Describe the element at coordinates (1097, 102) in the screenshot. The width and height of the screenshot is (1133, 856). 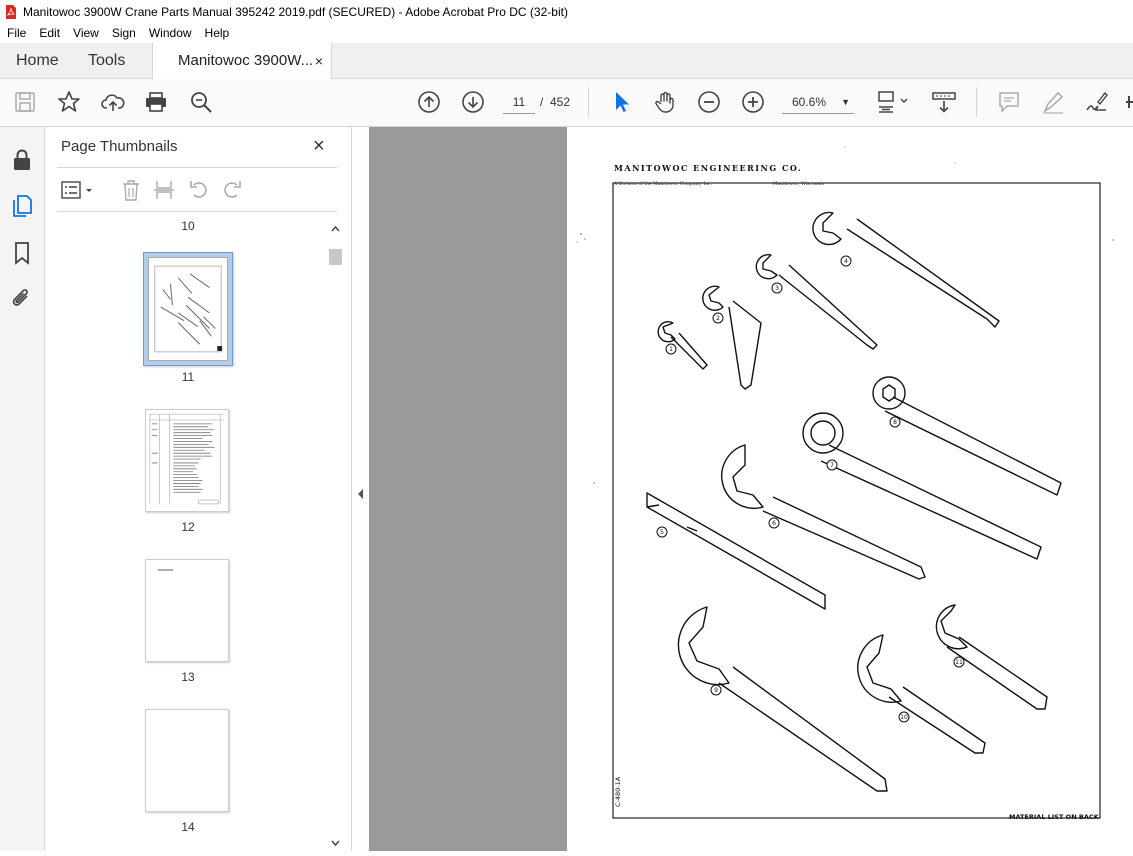
I see `sign-icon` at that location.